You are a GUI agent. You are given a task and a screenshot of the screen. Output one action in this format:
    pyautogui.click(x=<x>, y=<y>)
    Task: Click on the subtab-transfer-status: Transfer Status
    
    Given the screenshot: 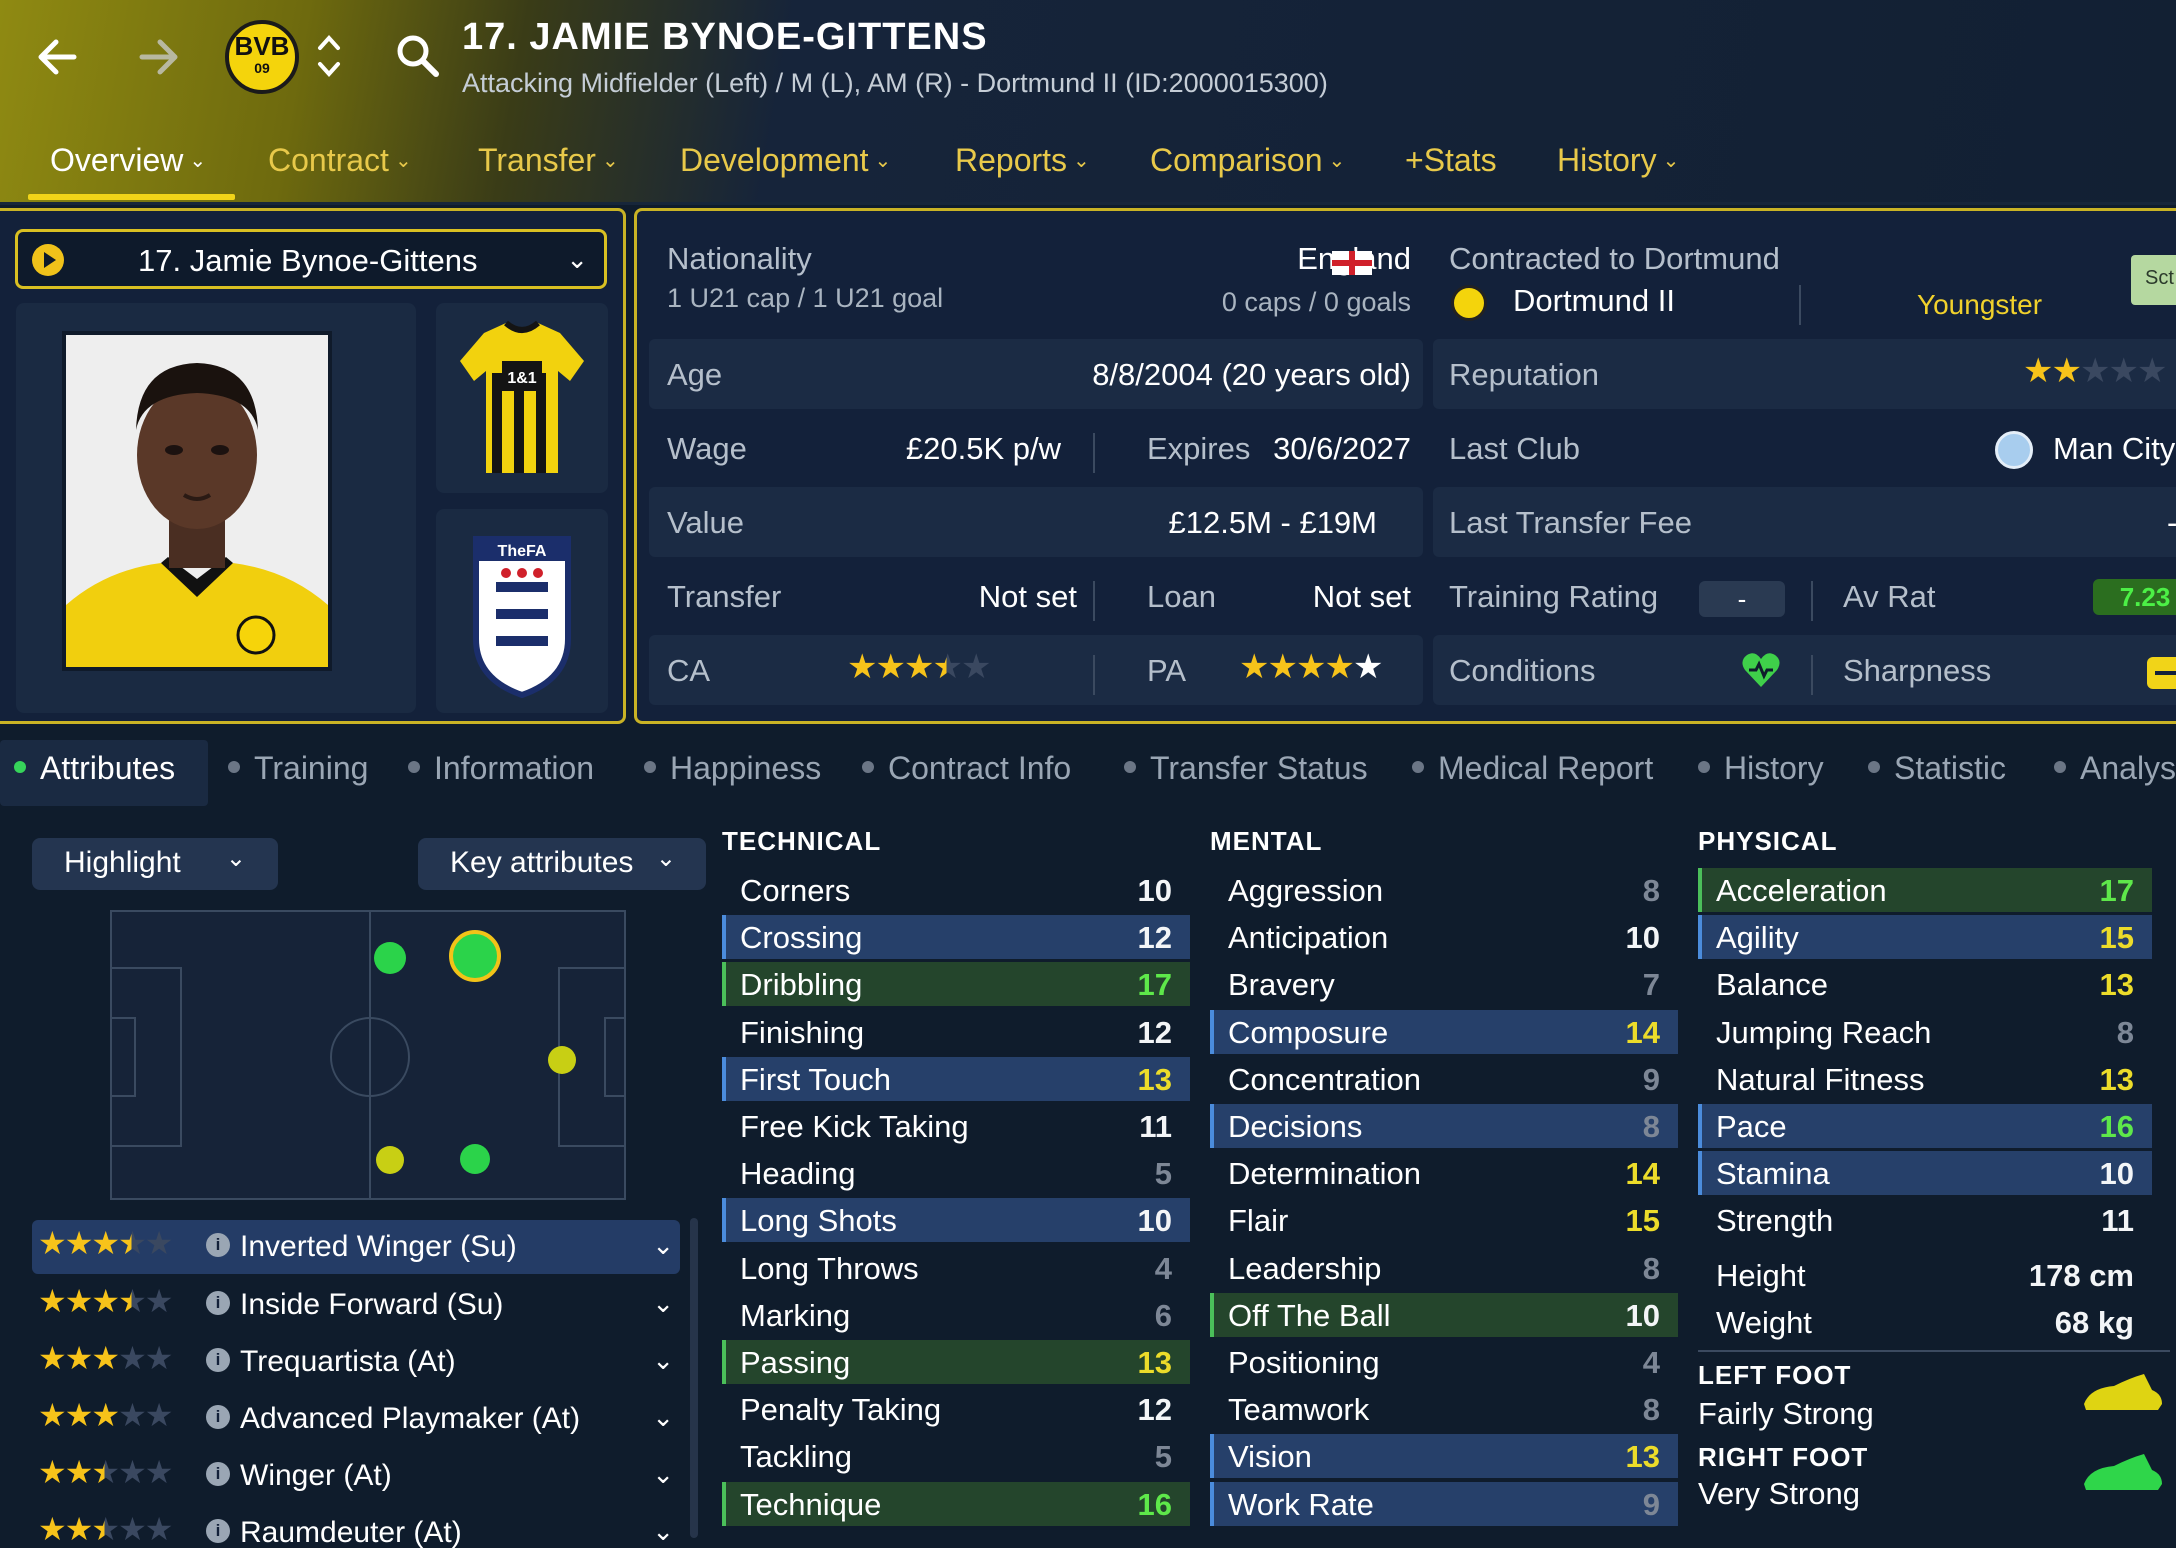 What is the action you would take?
    pyautogui.click(x=1246, y=768)
    